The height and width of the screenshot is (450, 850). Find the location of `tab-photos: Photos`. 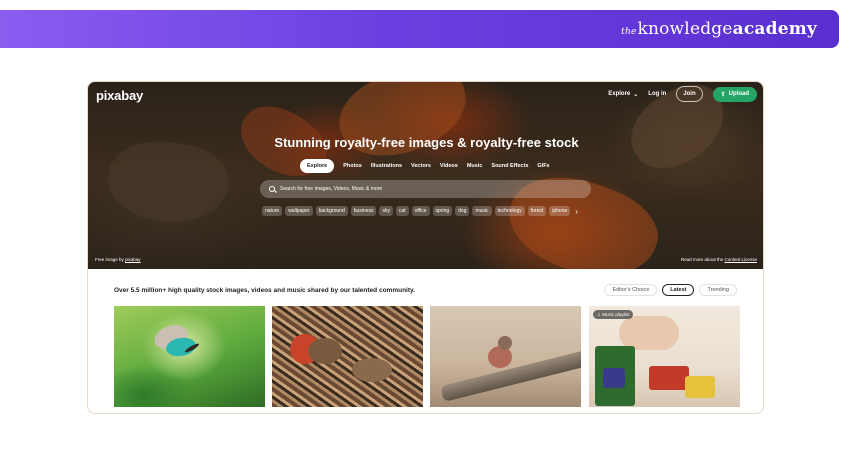

tab-photos: Photos is located at coordinates (352, 166).